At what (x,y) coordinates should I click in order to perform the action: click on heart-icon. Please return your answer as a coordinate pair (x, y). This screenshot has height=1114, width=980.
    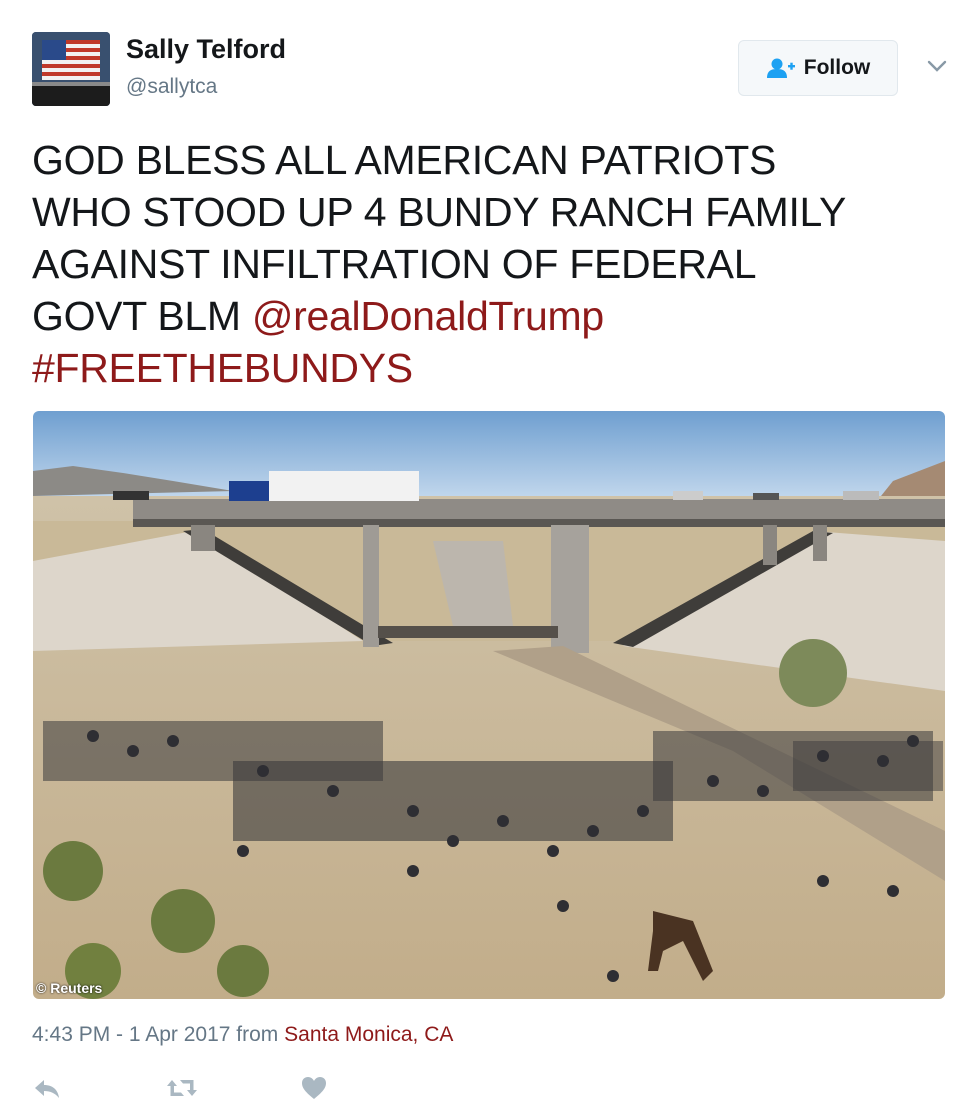
    Looking at the image, I should click on (314, 1088).